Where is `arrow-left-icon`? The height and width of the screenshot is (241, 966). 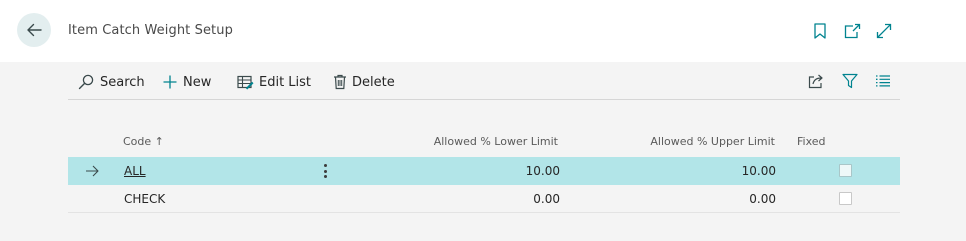 arrow-left-icon is located at coordinates (34, 30).